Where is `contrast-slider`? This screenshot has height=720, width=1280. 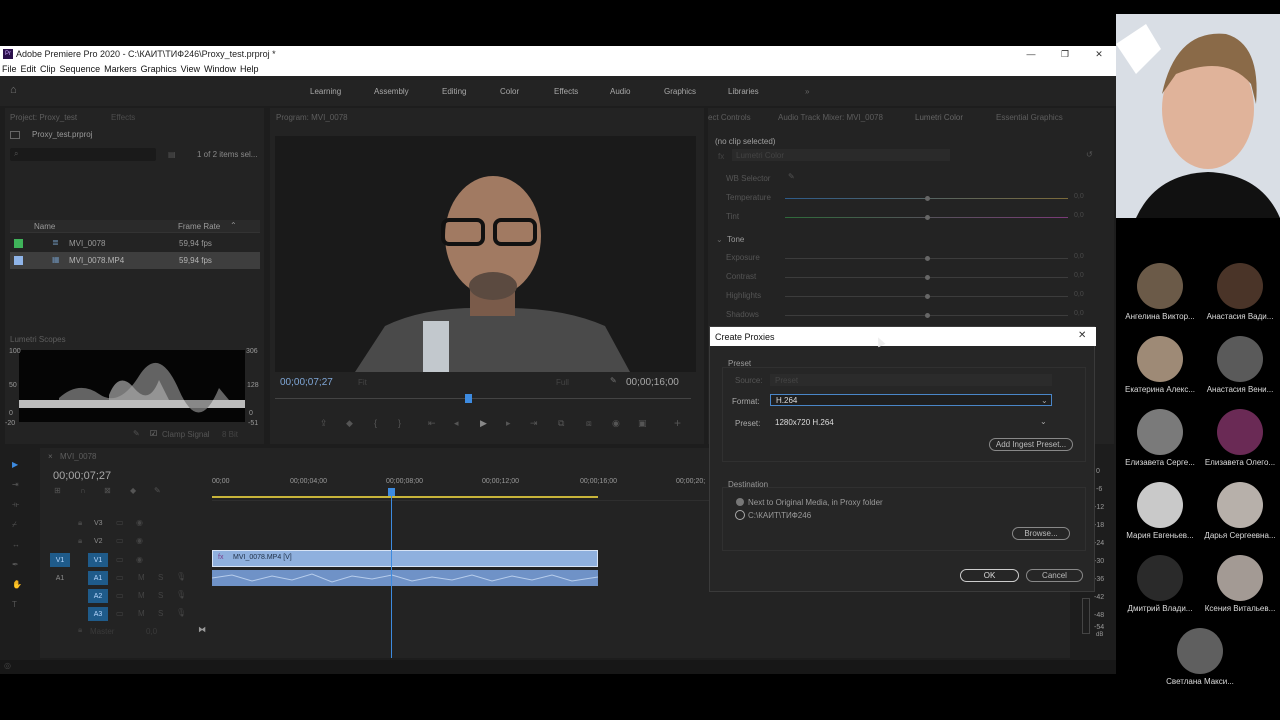
contrast-slider is located at coordinates (926, 277).